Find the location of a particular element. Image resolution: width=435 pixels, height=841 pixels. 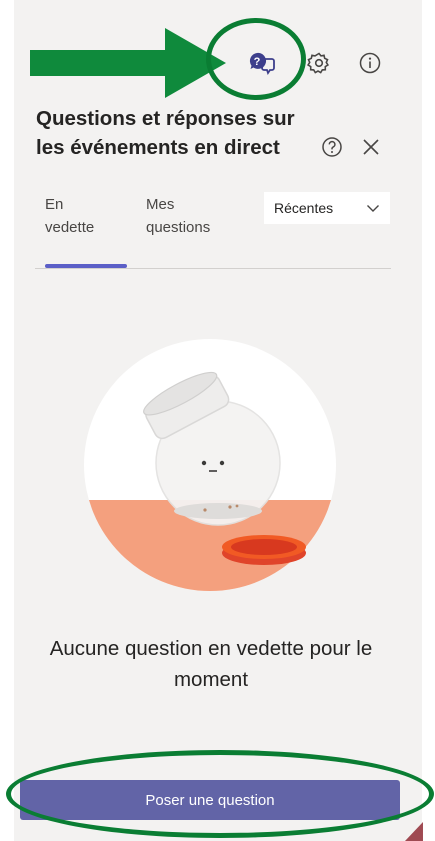

close-icon is located at coordinates (371, 147).